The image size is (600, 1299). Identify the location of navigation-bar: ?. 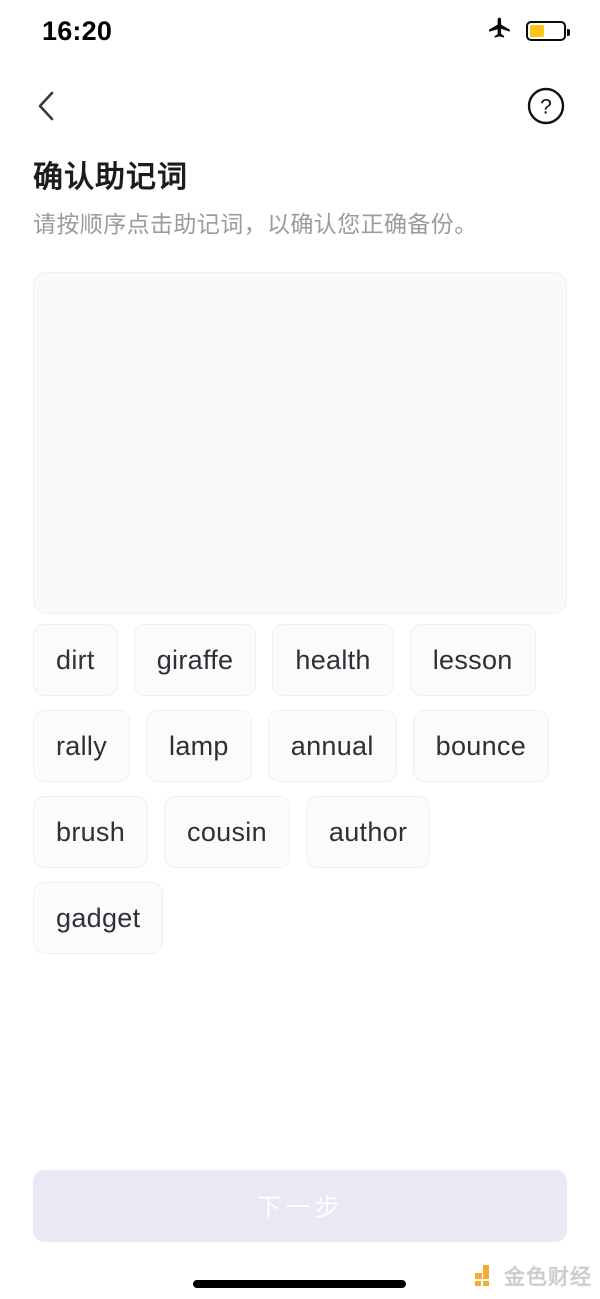
(300, 106).